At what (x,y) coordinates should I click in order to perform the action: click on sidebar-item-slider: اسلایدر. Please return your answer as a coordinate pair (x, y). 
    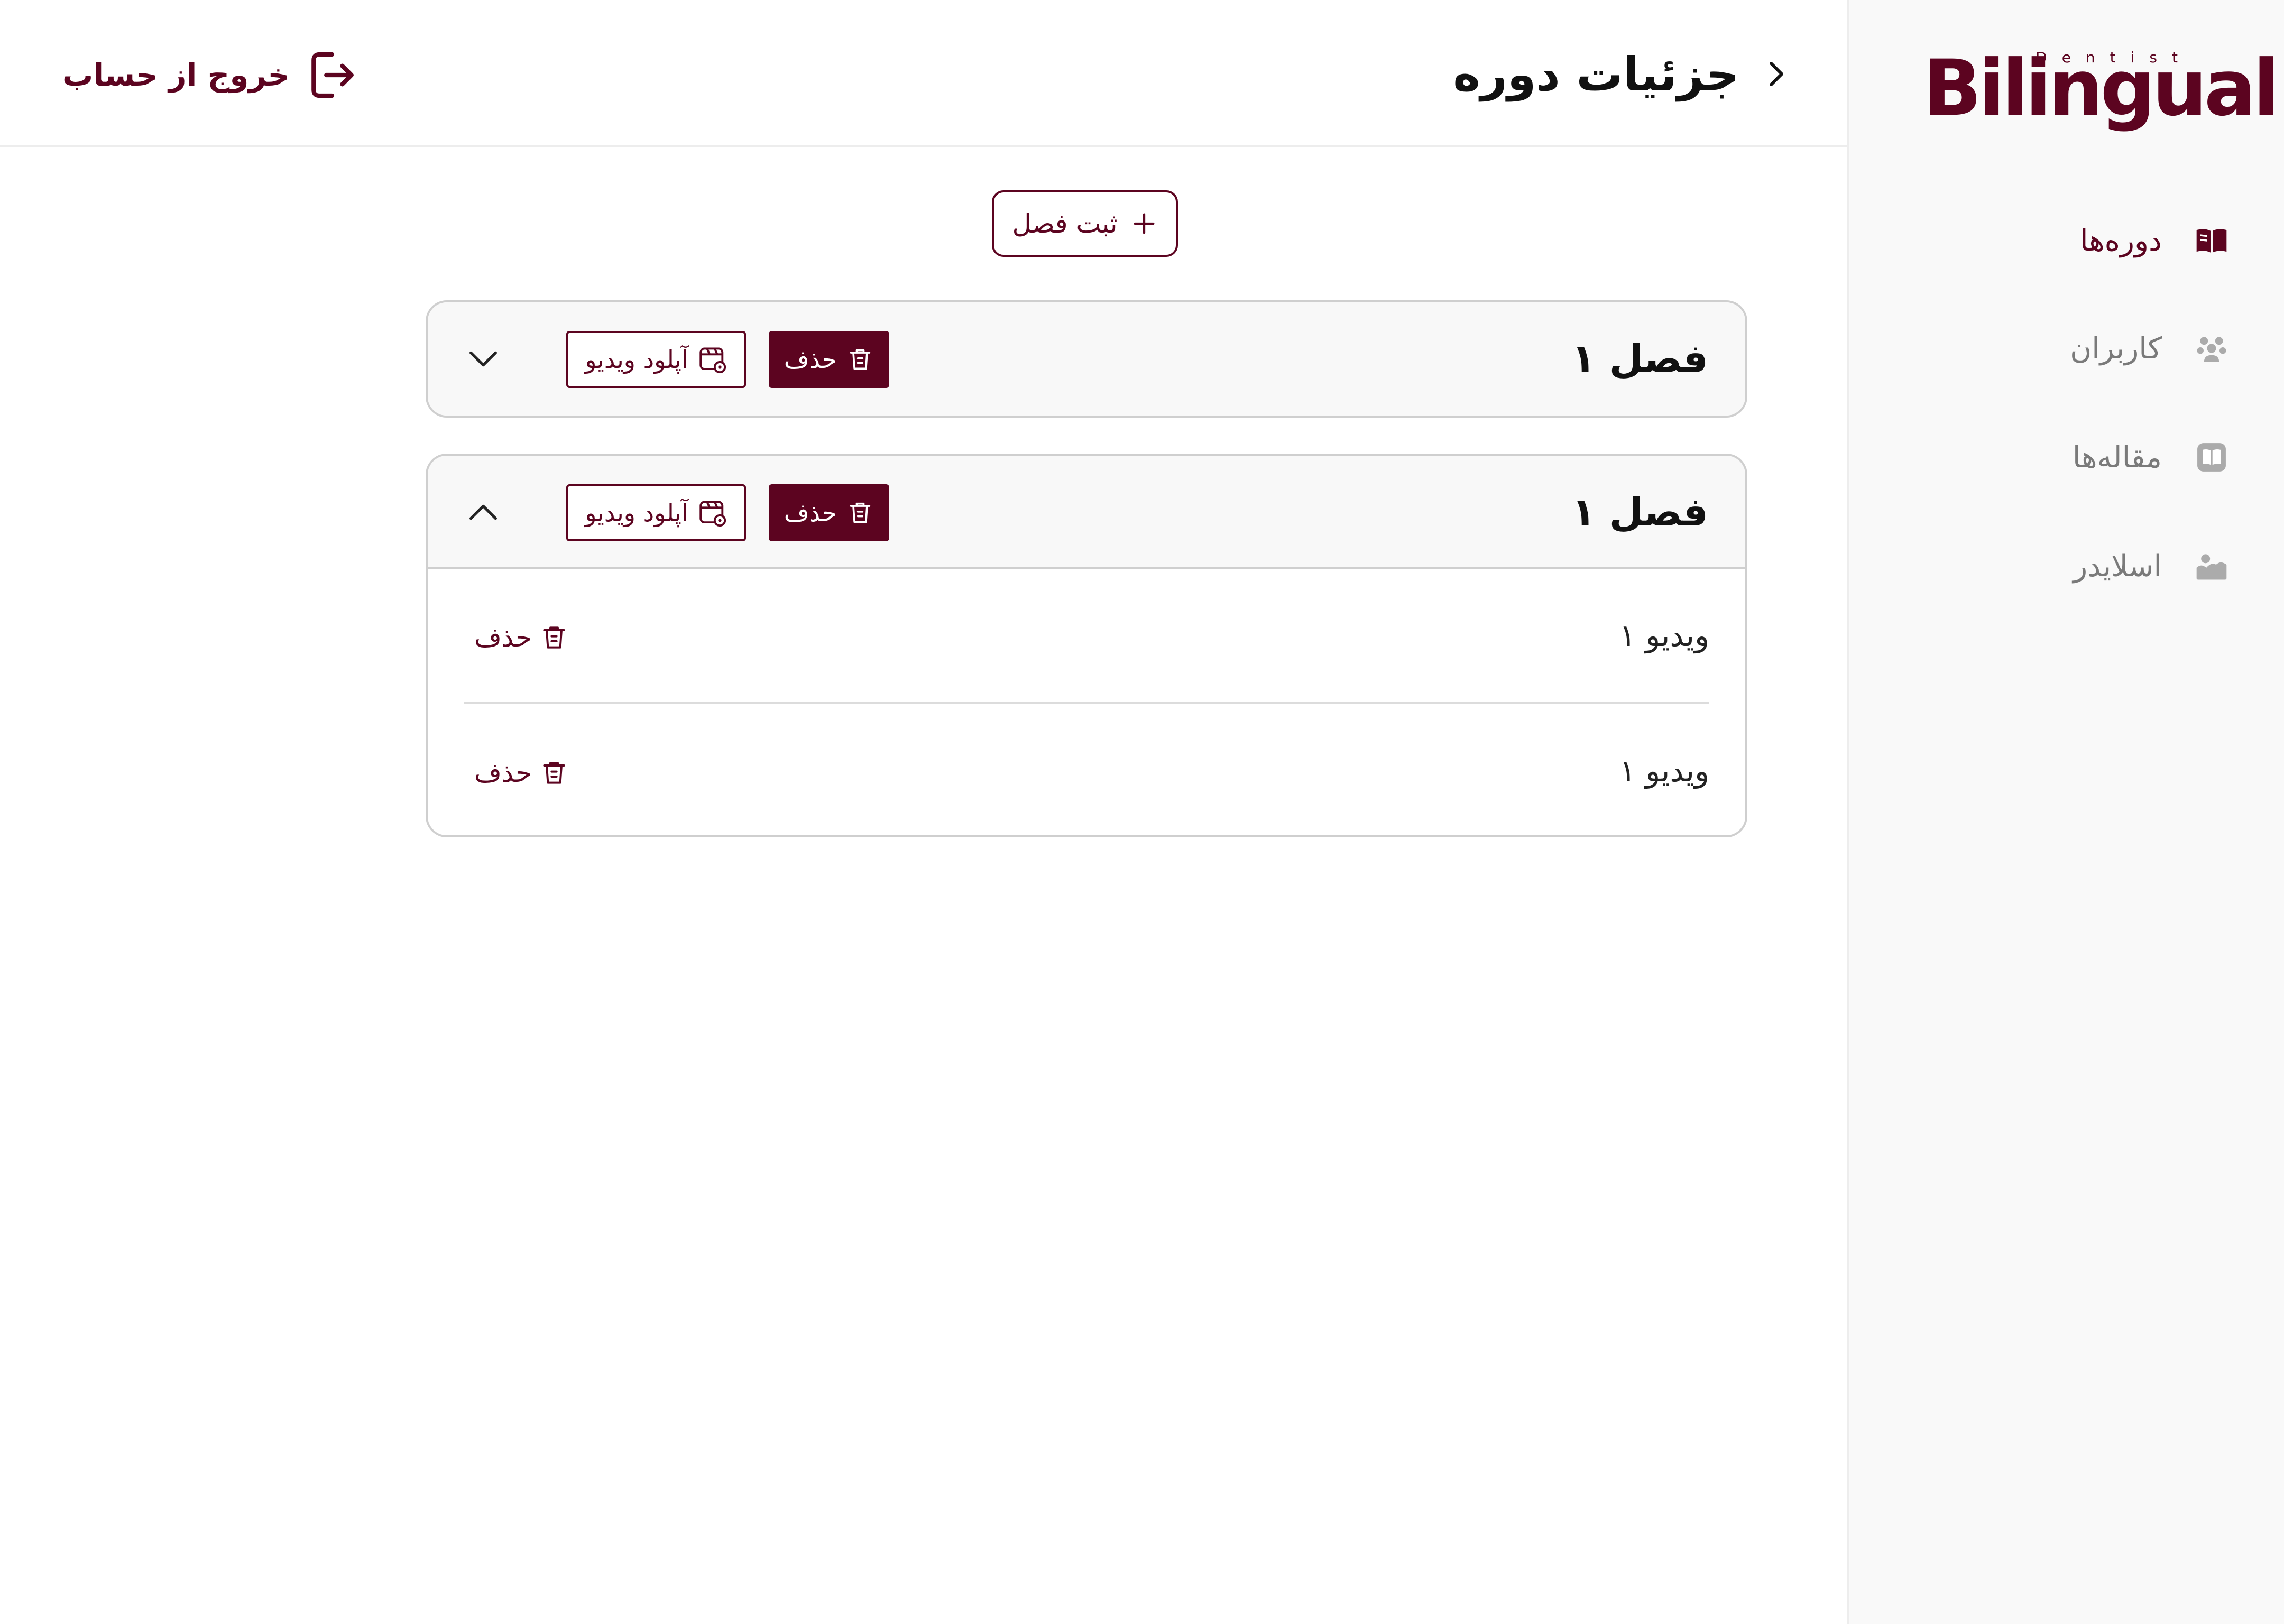
    Looking at the image, I should click on (2118, 566).